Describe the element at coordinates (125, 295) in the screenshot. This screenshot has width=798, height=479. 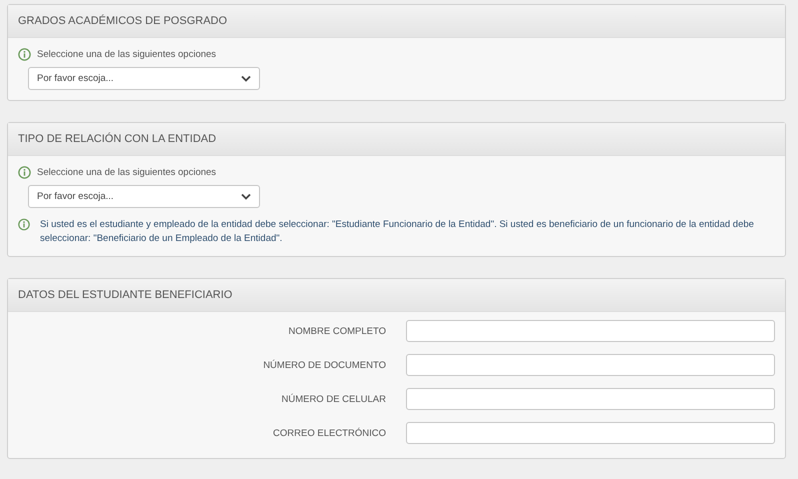
I see `panel-title: DATOS DEL ESTUDIANTE BENEFICIARIO` at that location.